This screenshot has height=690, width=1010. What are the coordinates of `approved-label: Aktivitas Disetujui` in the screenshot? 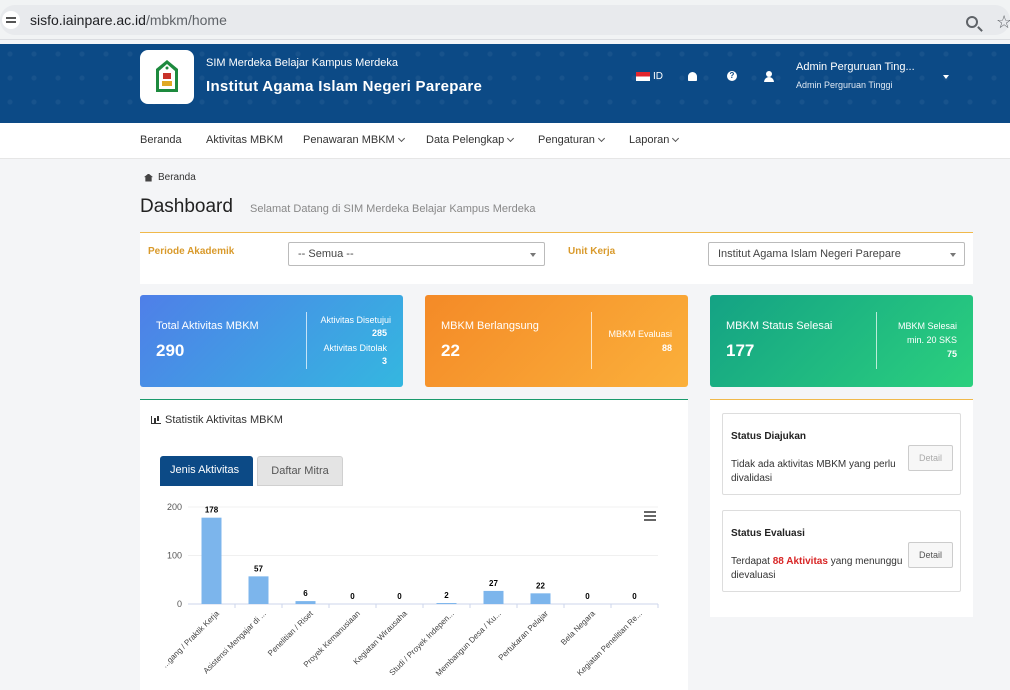 It's located at (355, 320).